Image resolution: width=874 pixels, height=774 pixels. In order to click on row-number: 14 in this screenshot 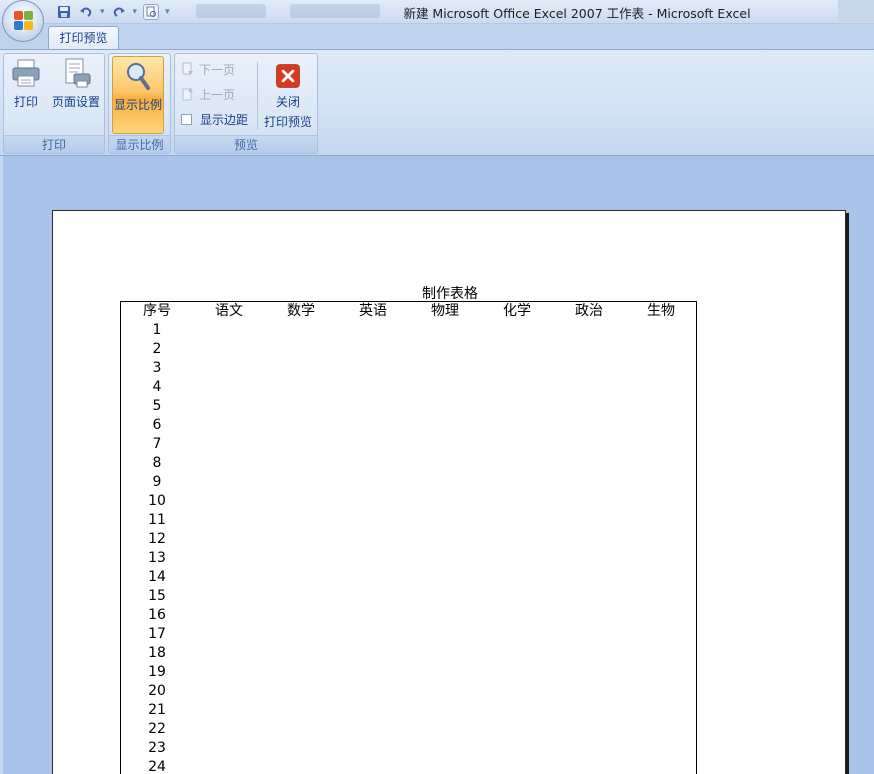, I will do `click(157, 577)`.